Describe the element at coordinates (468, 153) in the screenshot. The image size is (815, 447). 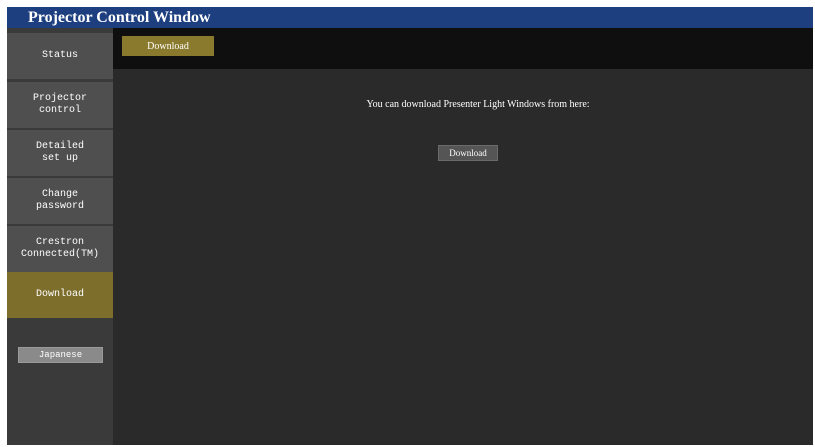
I see `download-button: Download` at that location.